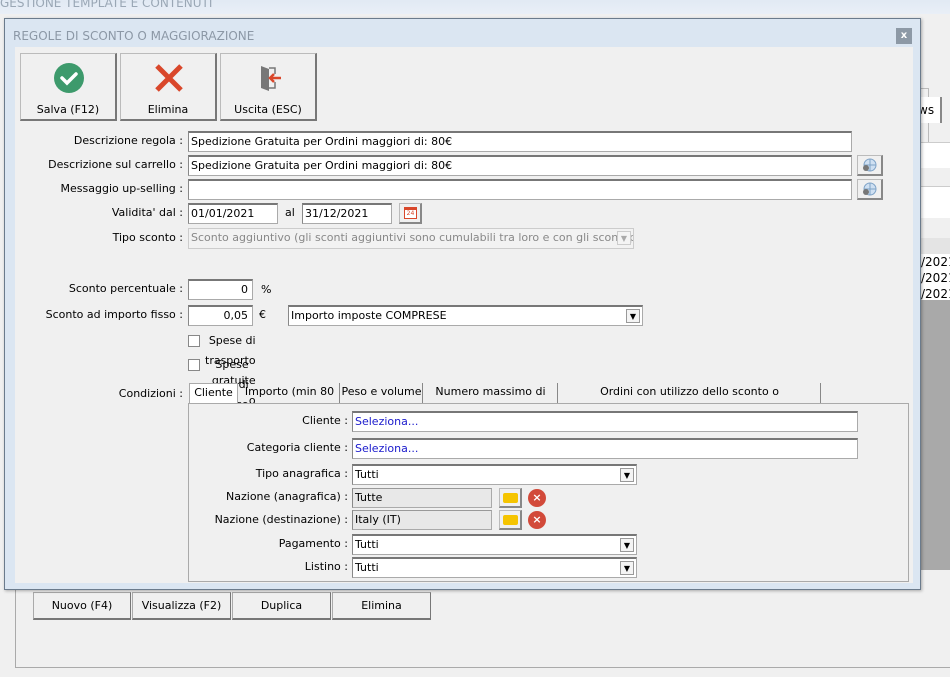 The width and height of the screenshot is (950, 677). Describe the element at coordinates (147, 237) in the screenshot. I see `discount-type-label: Tipo sconto :` at that location.